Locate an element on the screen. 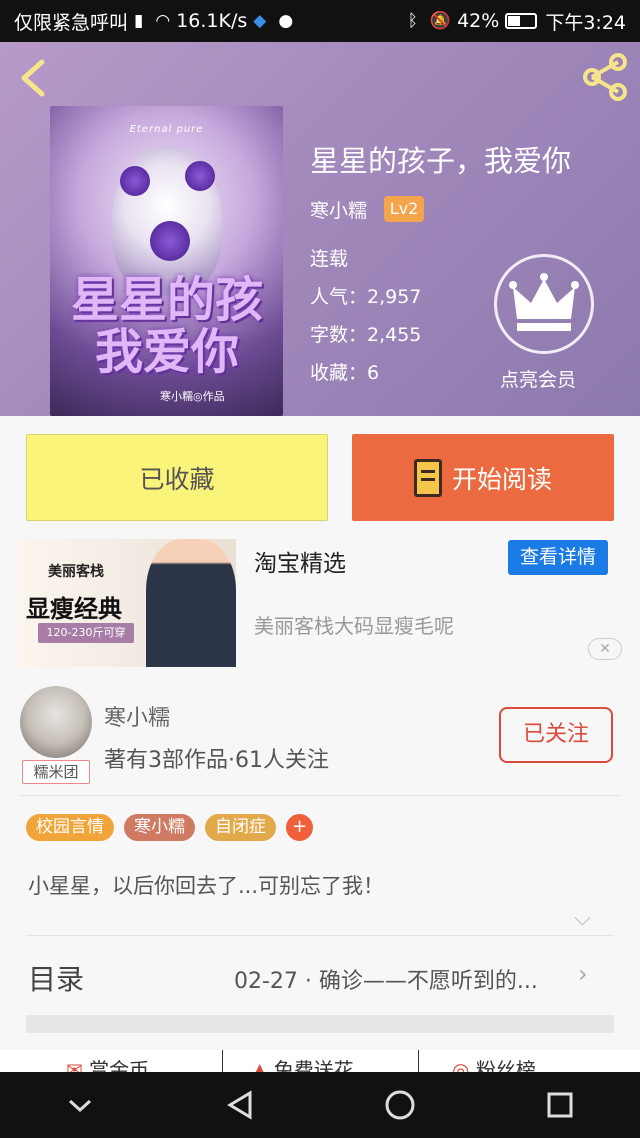  ad-size-tag: 120-230斤可穿 is located at coordinates (86, 633).